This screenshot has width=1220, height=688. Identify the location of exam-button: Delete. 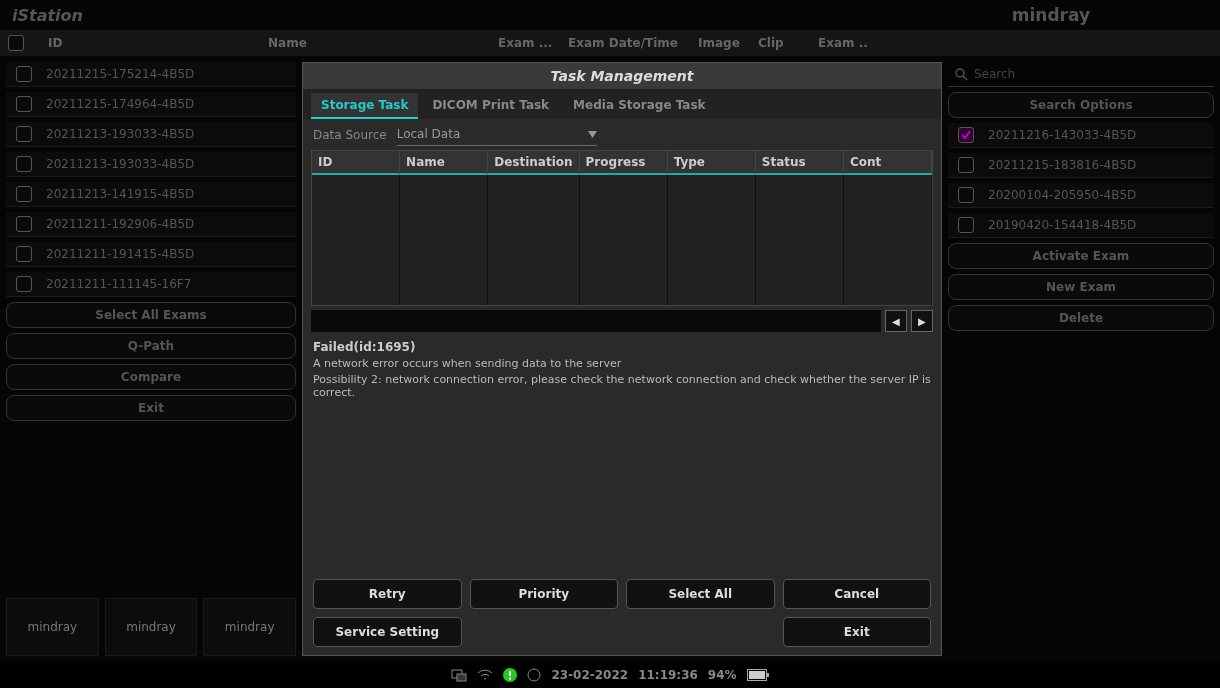
(1081, 318).